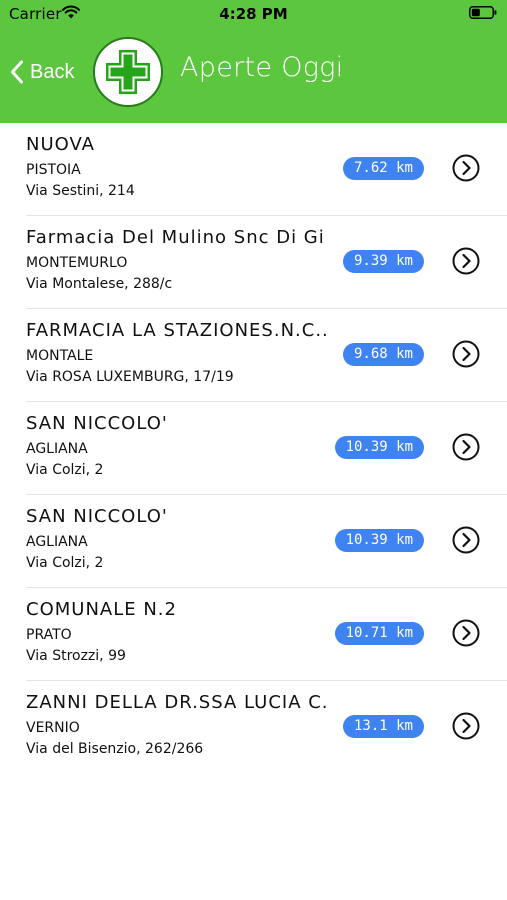 This screenshot has width=507, height=900. Describe the element at coordinates (77, 263) in the screenshot. I see `pharmacy-city: MONTEMURLO` at that location.